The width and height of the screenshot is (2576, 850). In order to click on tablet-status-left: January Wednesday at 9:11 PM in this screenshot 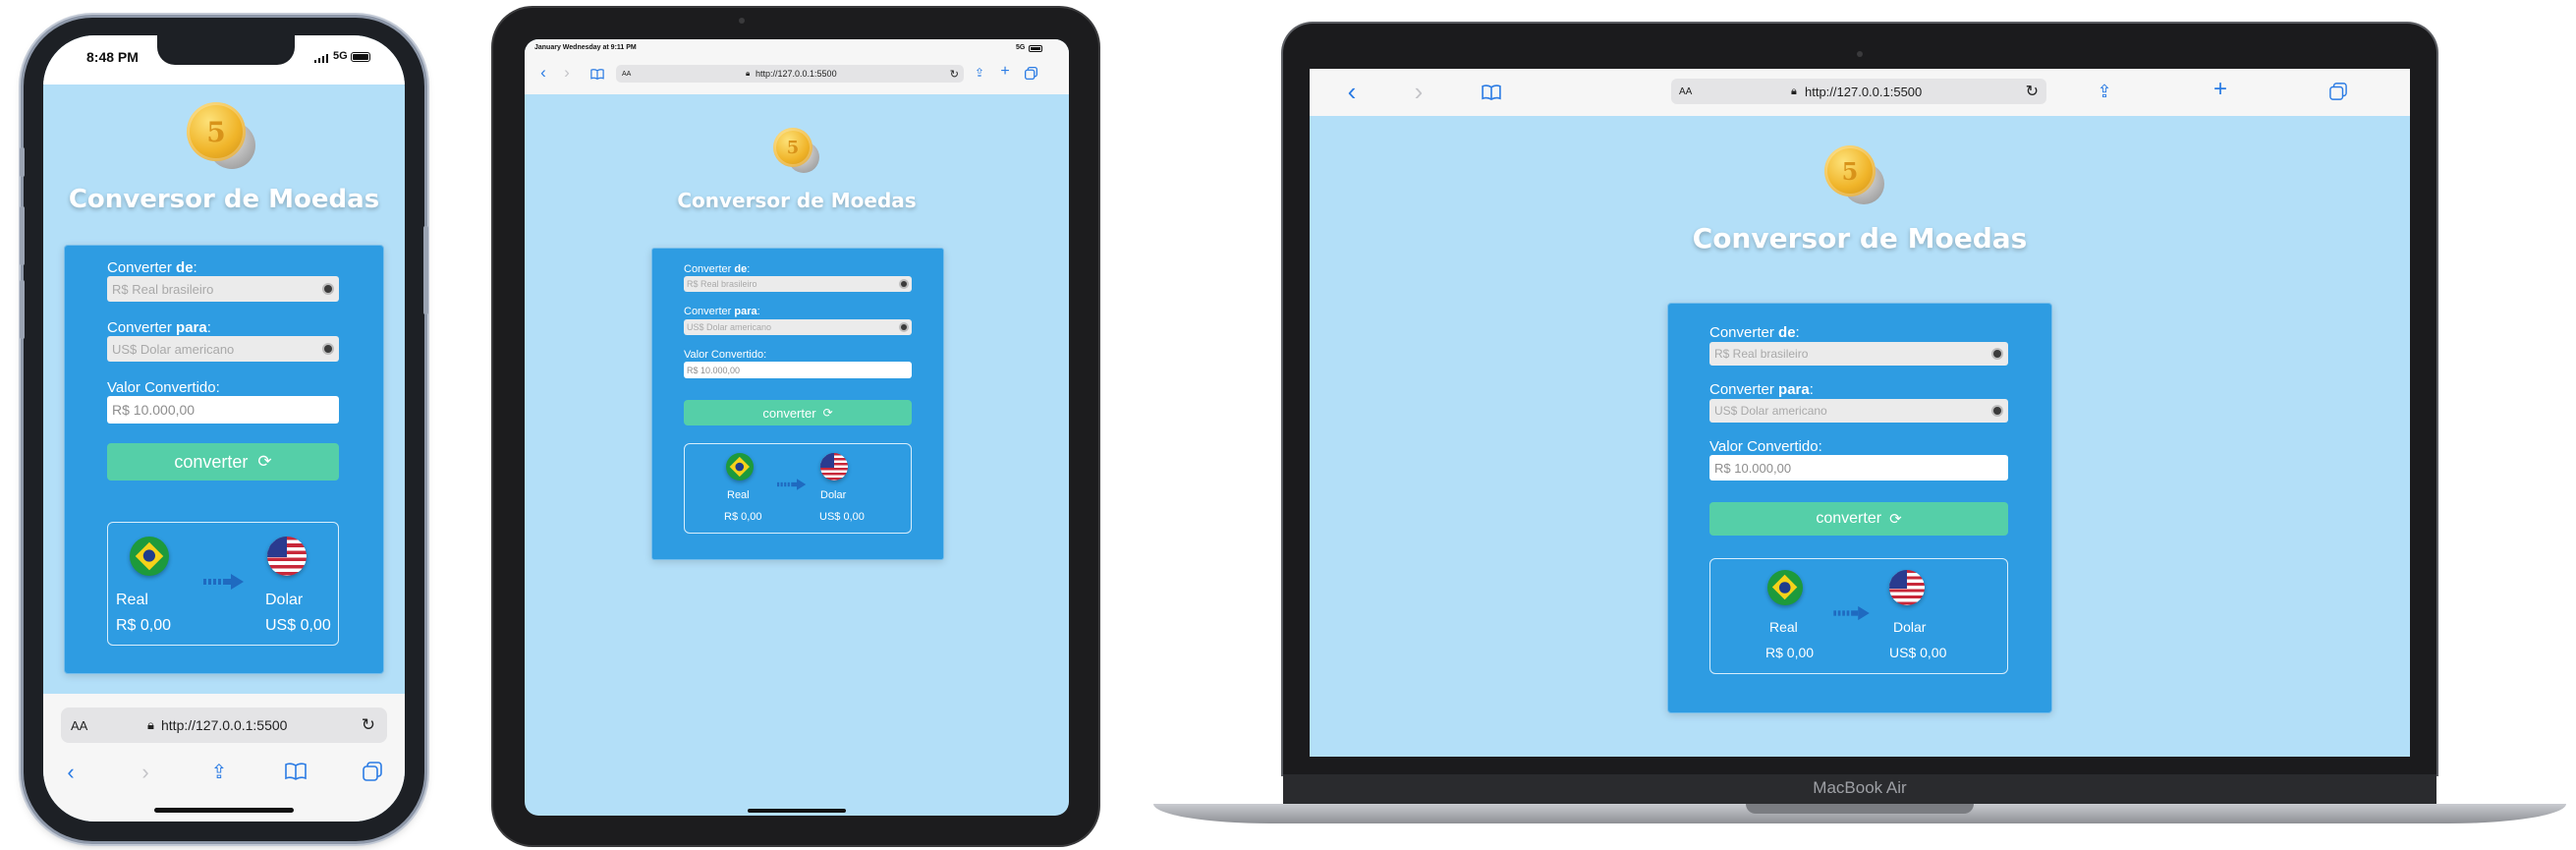, I will do `click(585, 47)`.